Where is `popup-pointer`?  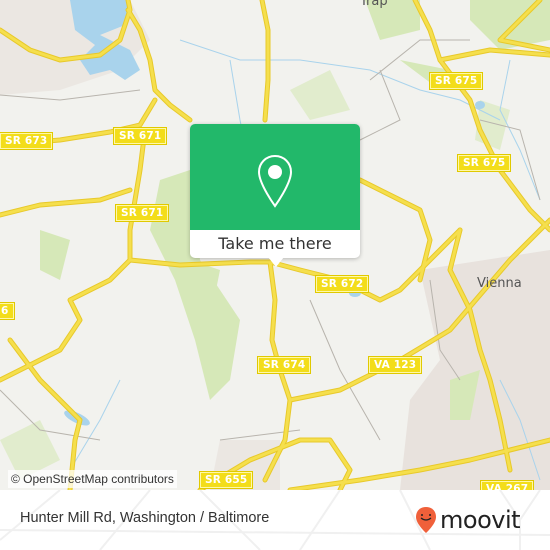
popup-pointer is located at coordinates (276, 262).